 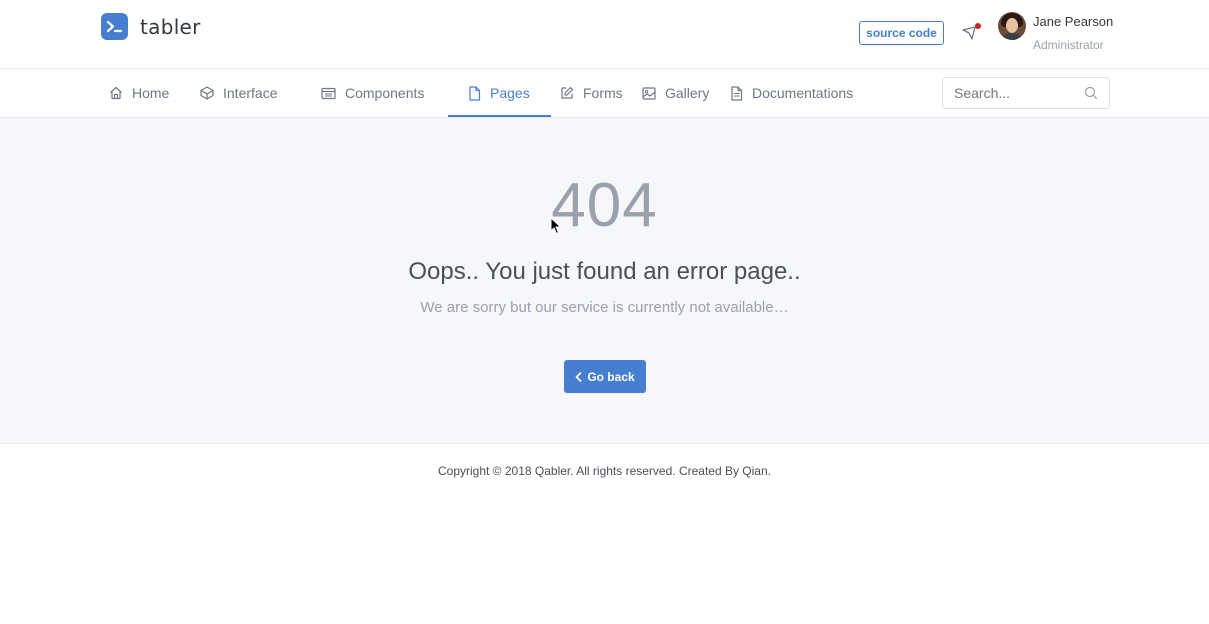 I want to click on user-name: Jane Pearson, so click(x=1073, y=21).